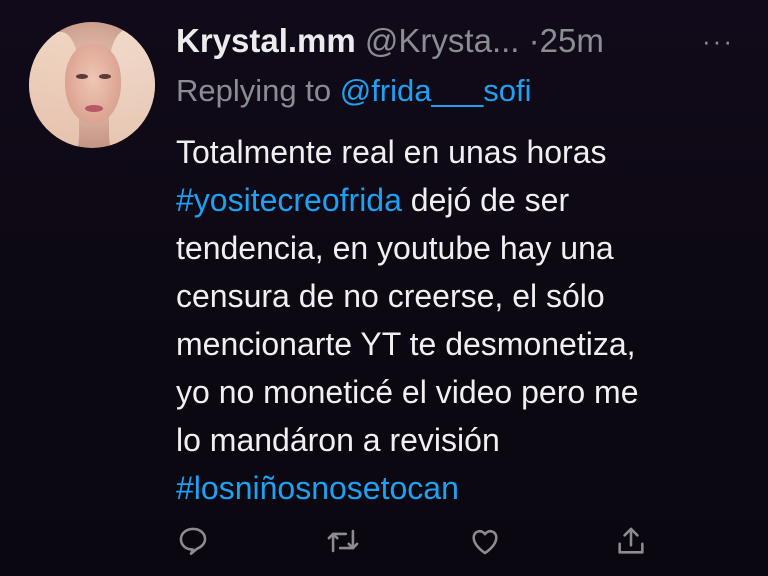  What do you see at coordinates (390, 296) in the screenshot?
I see `tweet-line-text: censura de no creerse, el sólo` at bounding box center [390, 296].